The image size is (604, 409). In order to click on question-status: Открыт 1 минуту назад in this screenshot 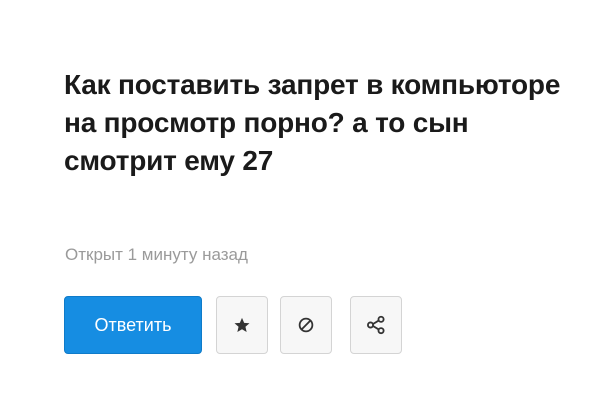, I will do `click(156, 254)`.